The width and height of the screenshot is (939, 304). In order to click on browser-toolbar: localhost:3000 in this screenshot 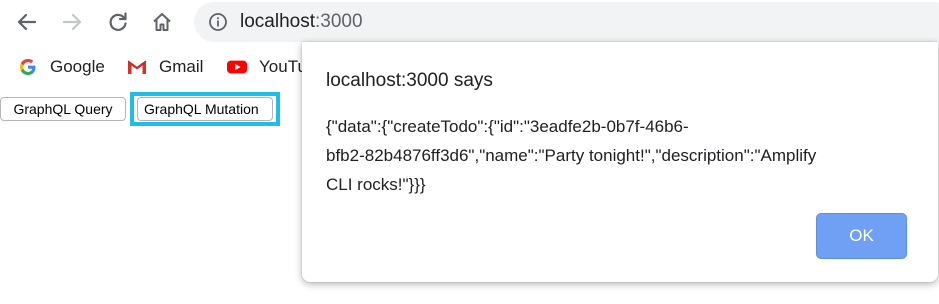, I will do `click(469, 22)`.